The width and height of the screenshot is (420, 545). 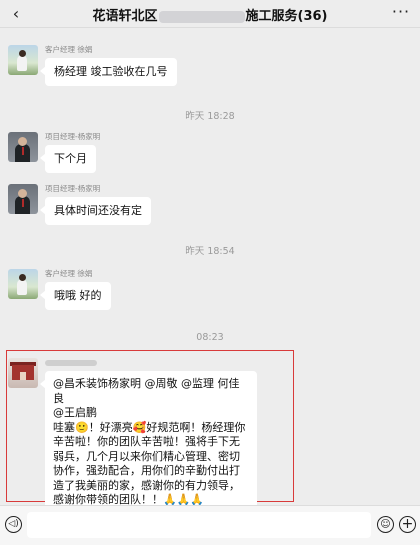 I want to click on chat-title-right: 施工服务(36), so click(x=286, y=16).